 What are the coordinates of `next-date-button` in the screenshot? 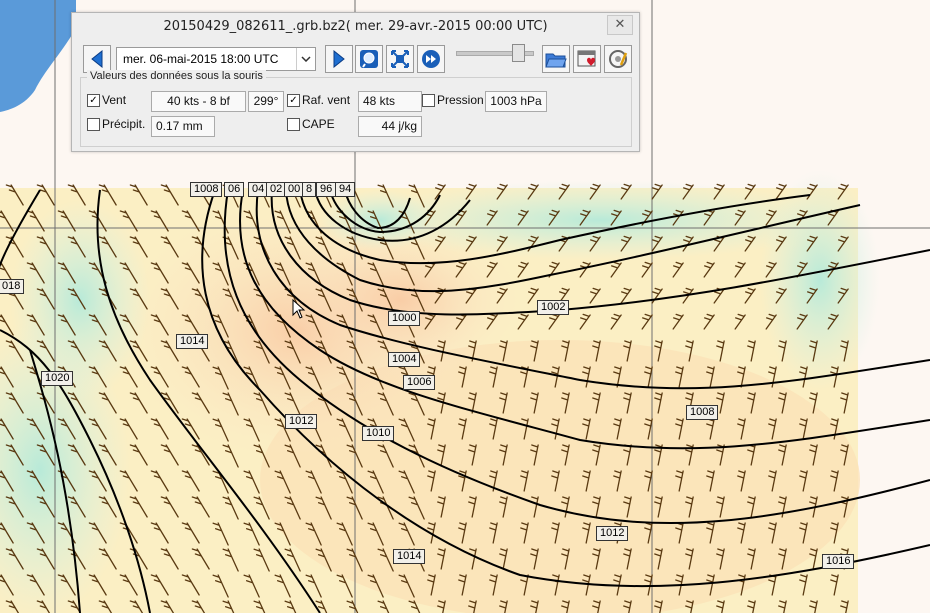 It's located at (339, 59).